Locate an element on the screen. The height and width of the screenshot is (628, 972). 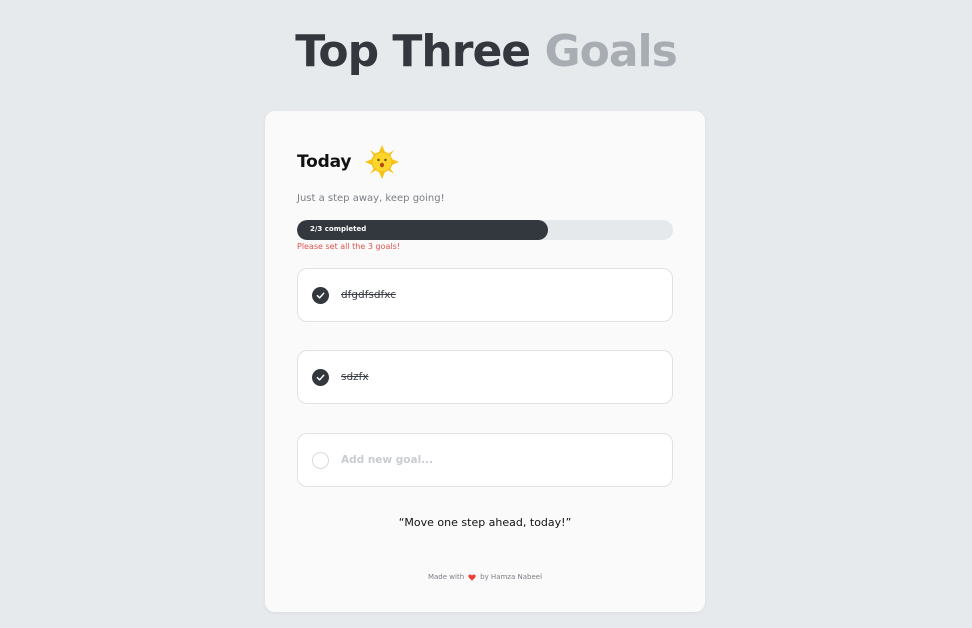
goal-item-1: dfgdfsdfxc is located at coordinates (485, 295).